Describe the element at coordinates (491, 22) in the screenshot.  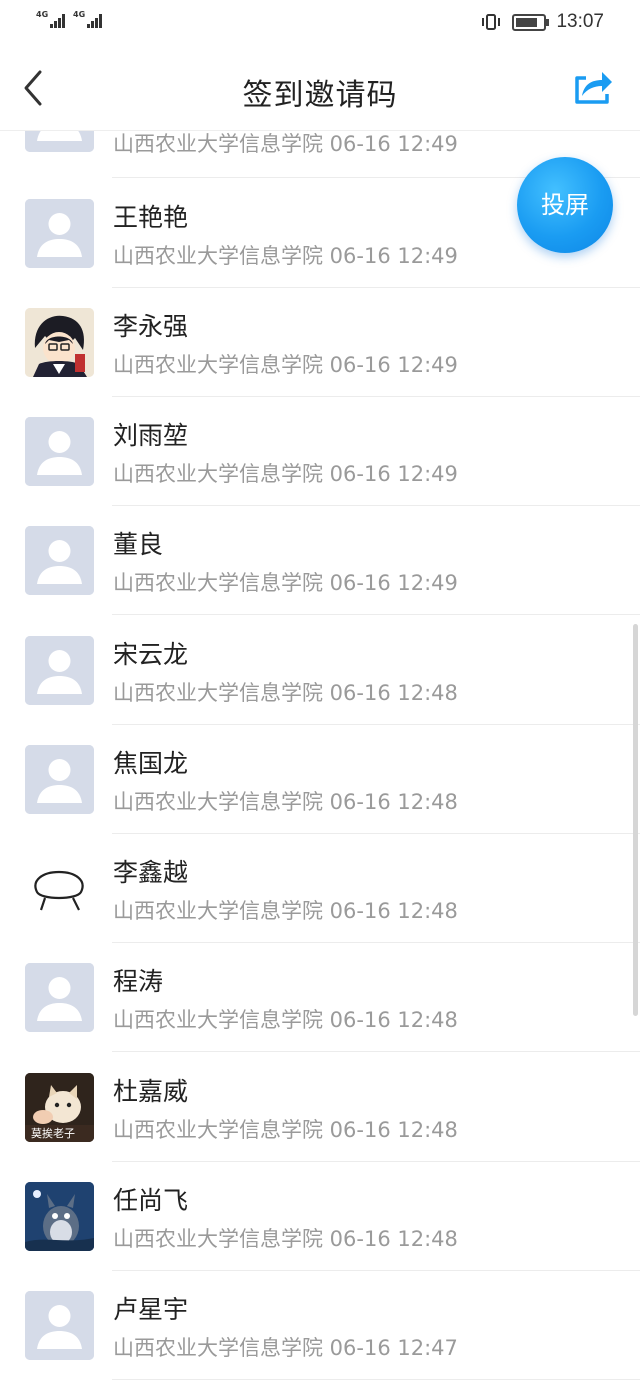
I see `vibrate-icon` at that location.